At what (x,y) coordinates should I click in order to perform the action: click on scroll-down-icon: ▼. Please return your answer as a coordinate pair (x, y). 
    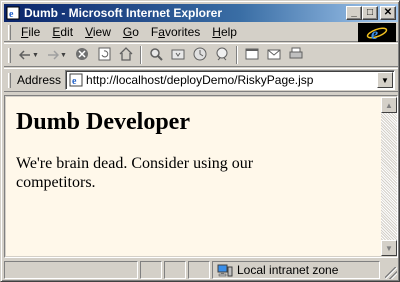
    Looking at the image, I should click on (389, 248).